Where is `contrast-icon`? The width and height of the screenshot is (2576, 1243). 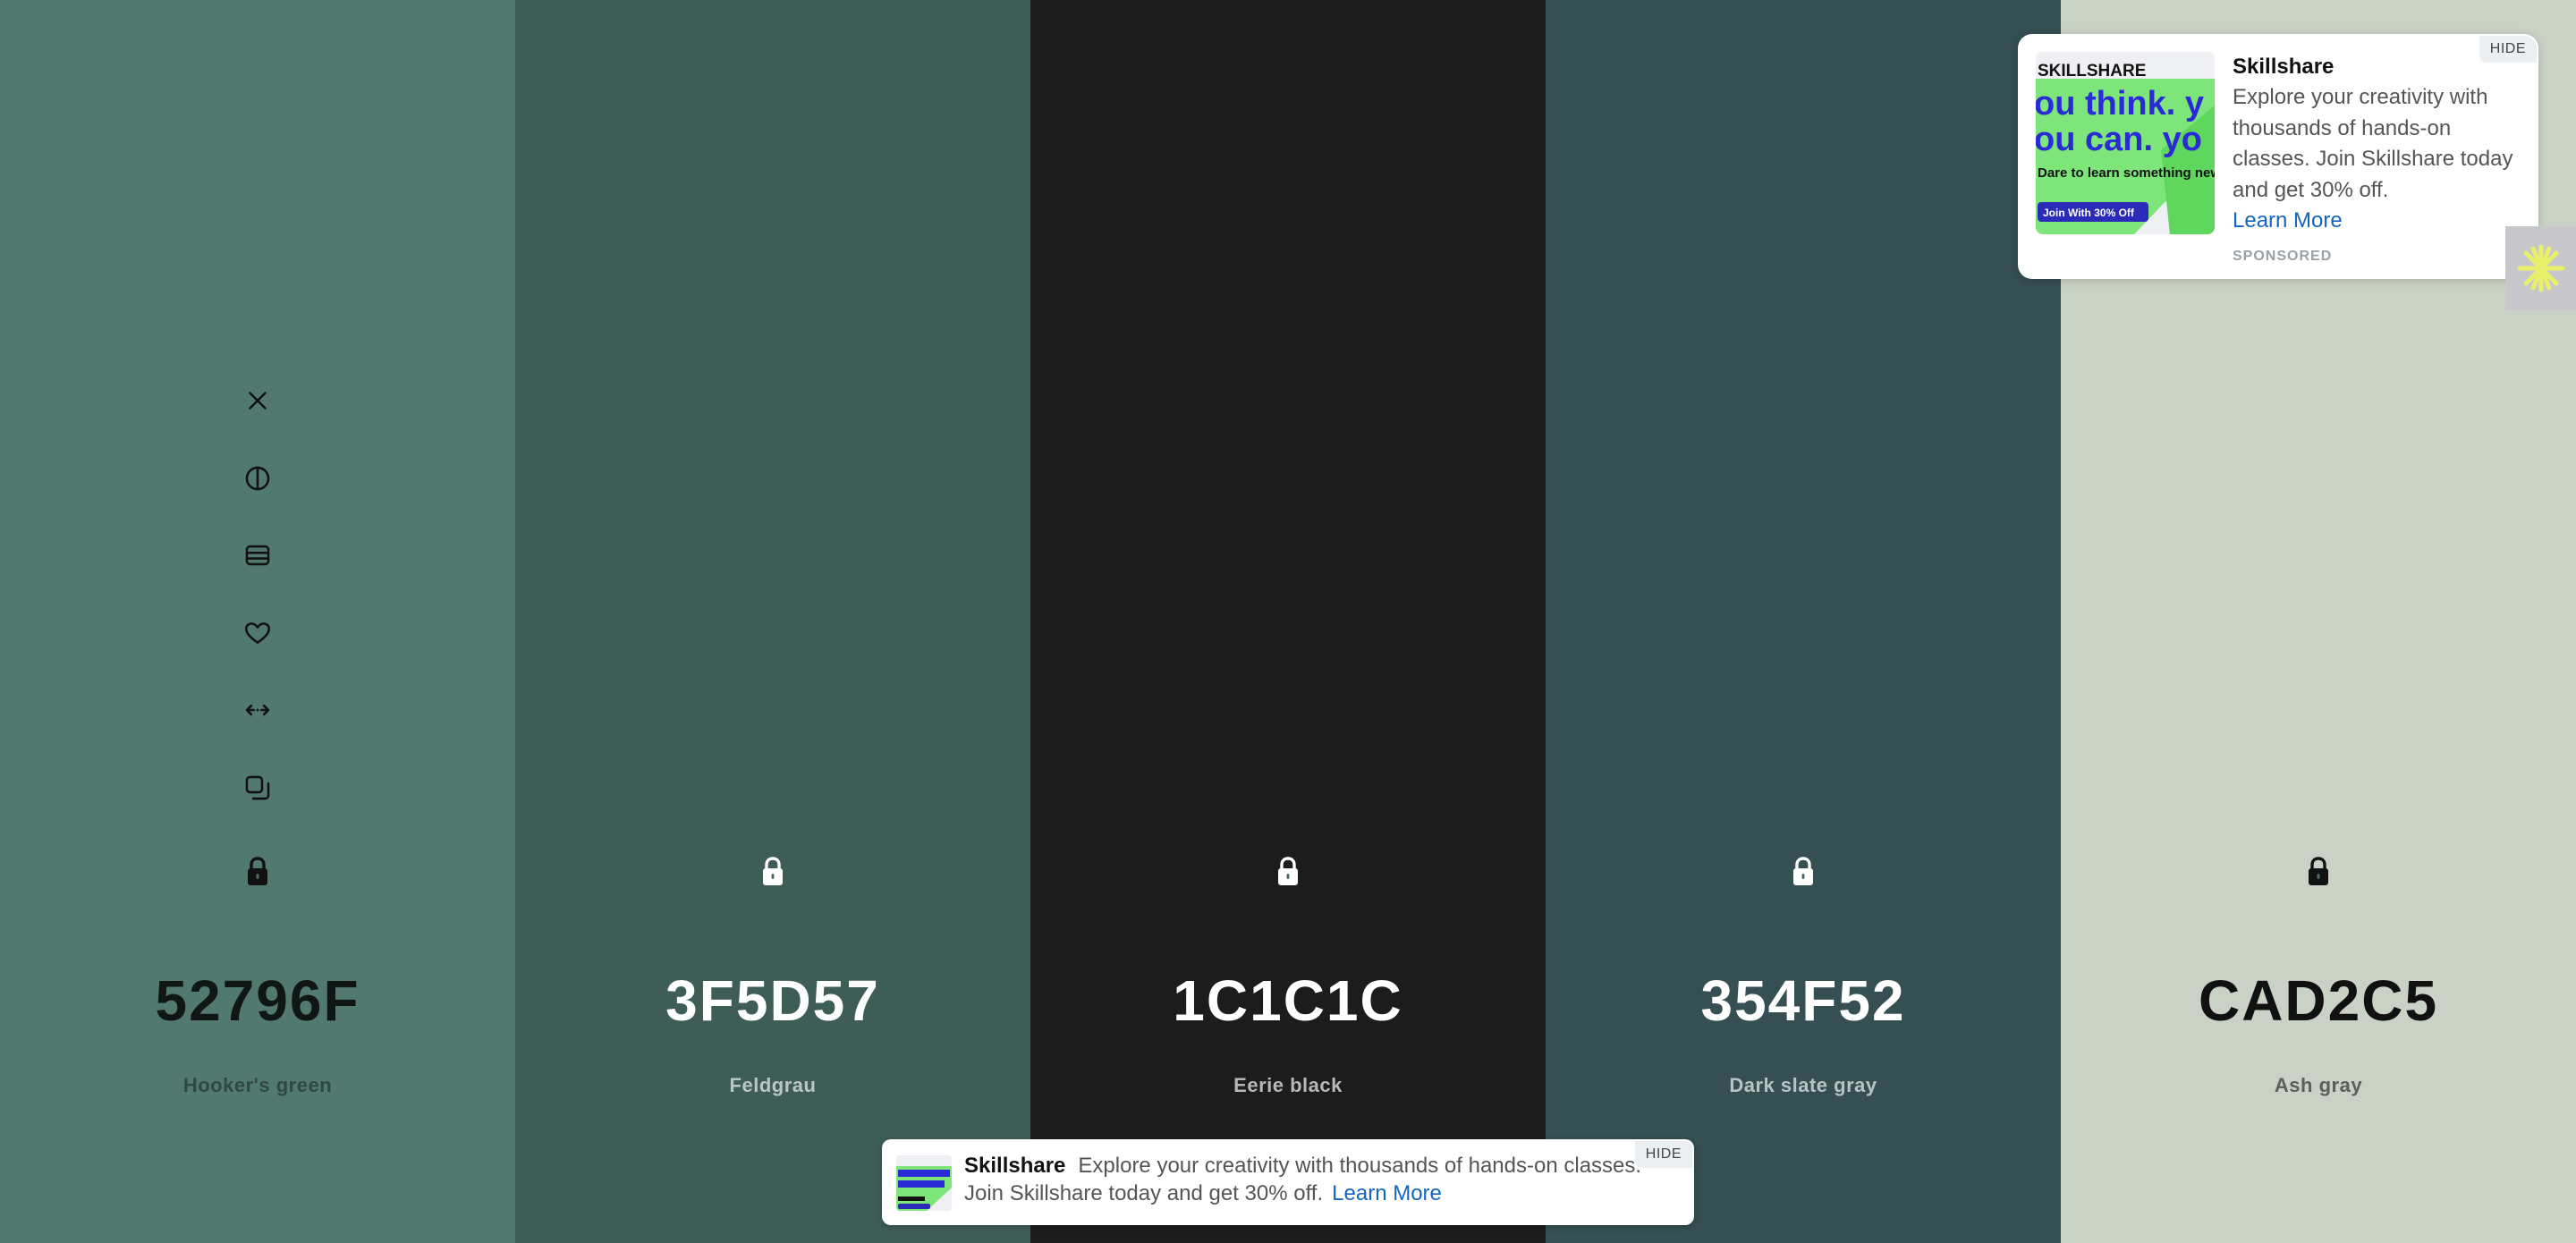
contrast-icon is located at coordinates (257, 478).